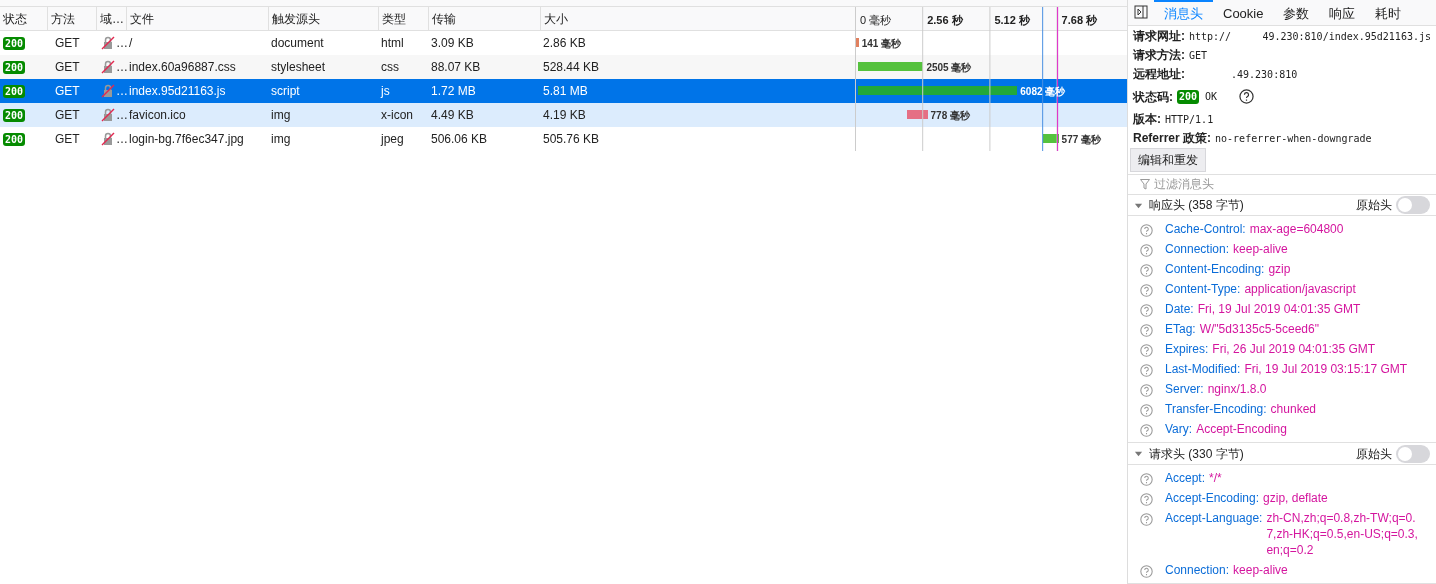 This screenshot has height=584, width=1436. I want to click on section-title: 请求头 (330 字节), so click(1252, 453).